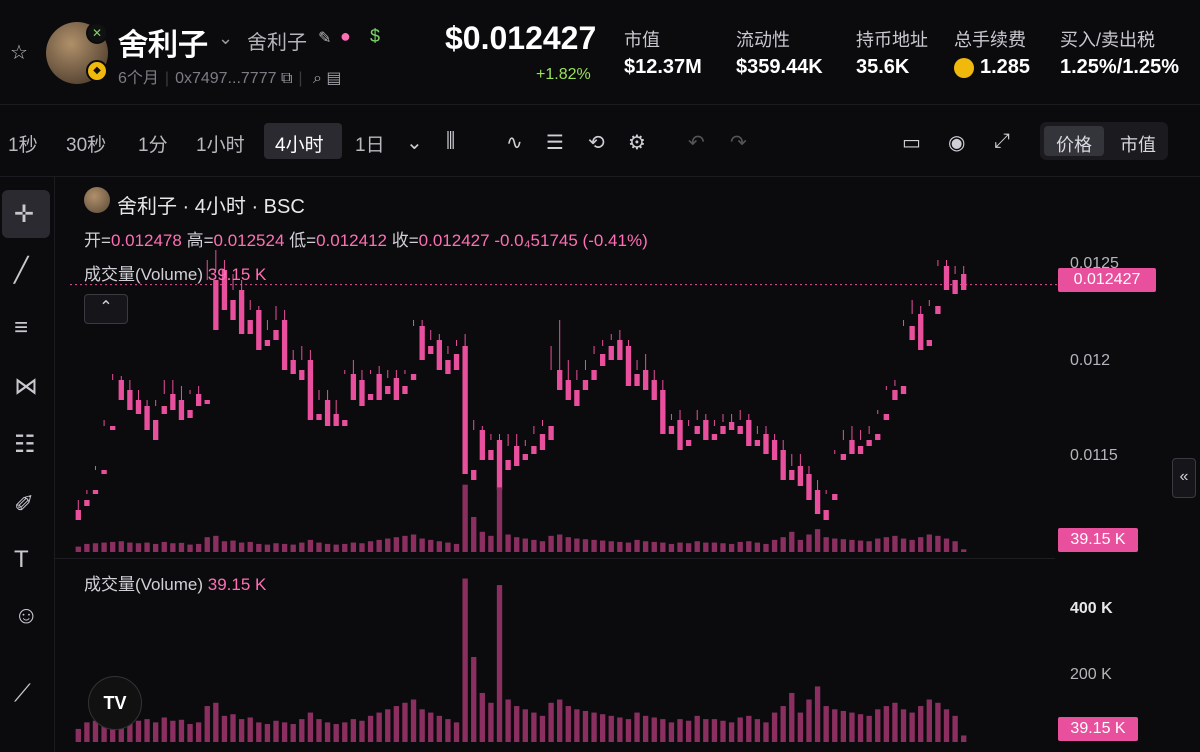 The image size is (1200, 752). I want to click on expand-side-panel-button: «, so click(1184, 478).